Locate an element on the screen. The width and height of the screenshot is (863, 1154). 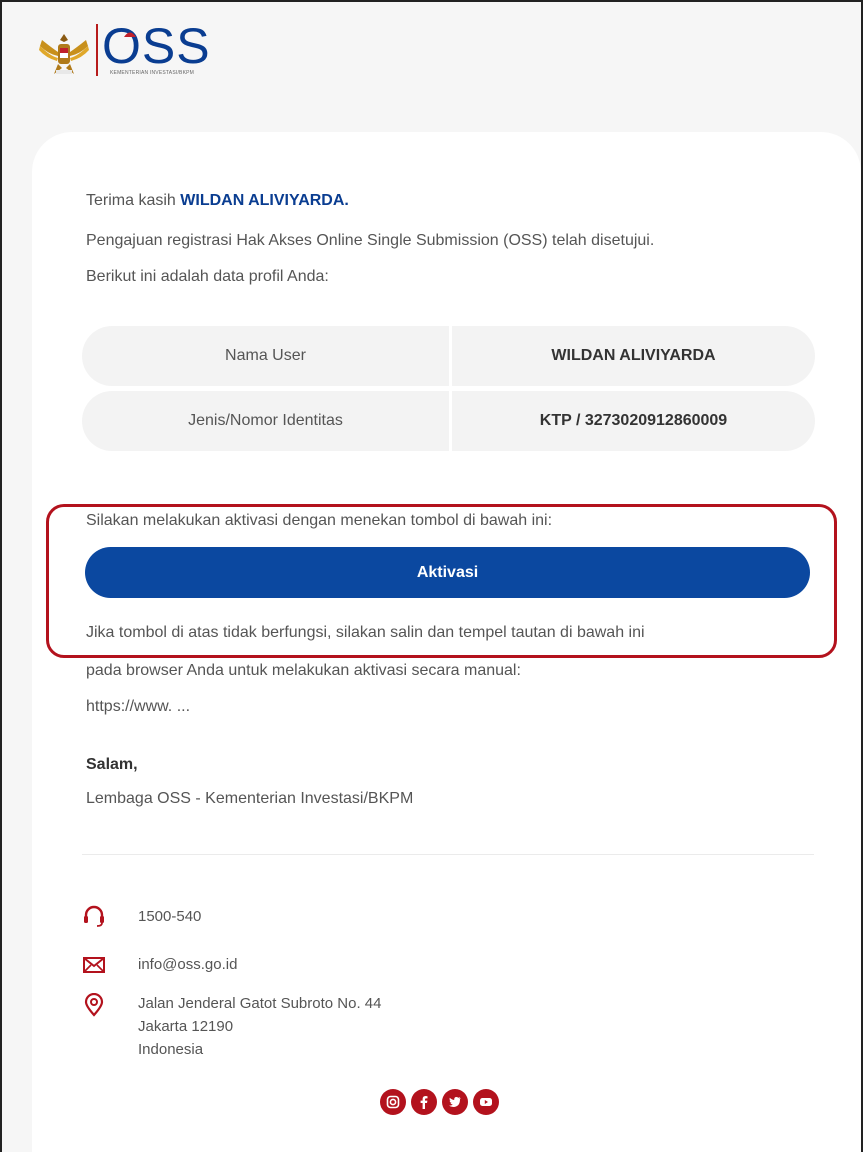
location-pin-icon is located at coordinates (94, 1005).